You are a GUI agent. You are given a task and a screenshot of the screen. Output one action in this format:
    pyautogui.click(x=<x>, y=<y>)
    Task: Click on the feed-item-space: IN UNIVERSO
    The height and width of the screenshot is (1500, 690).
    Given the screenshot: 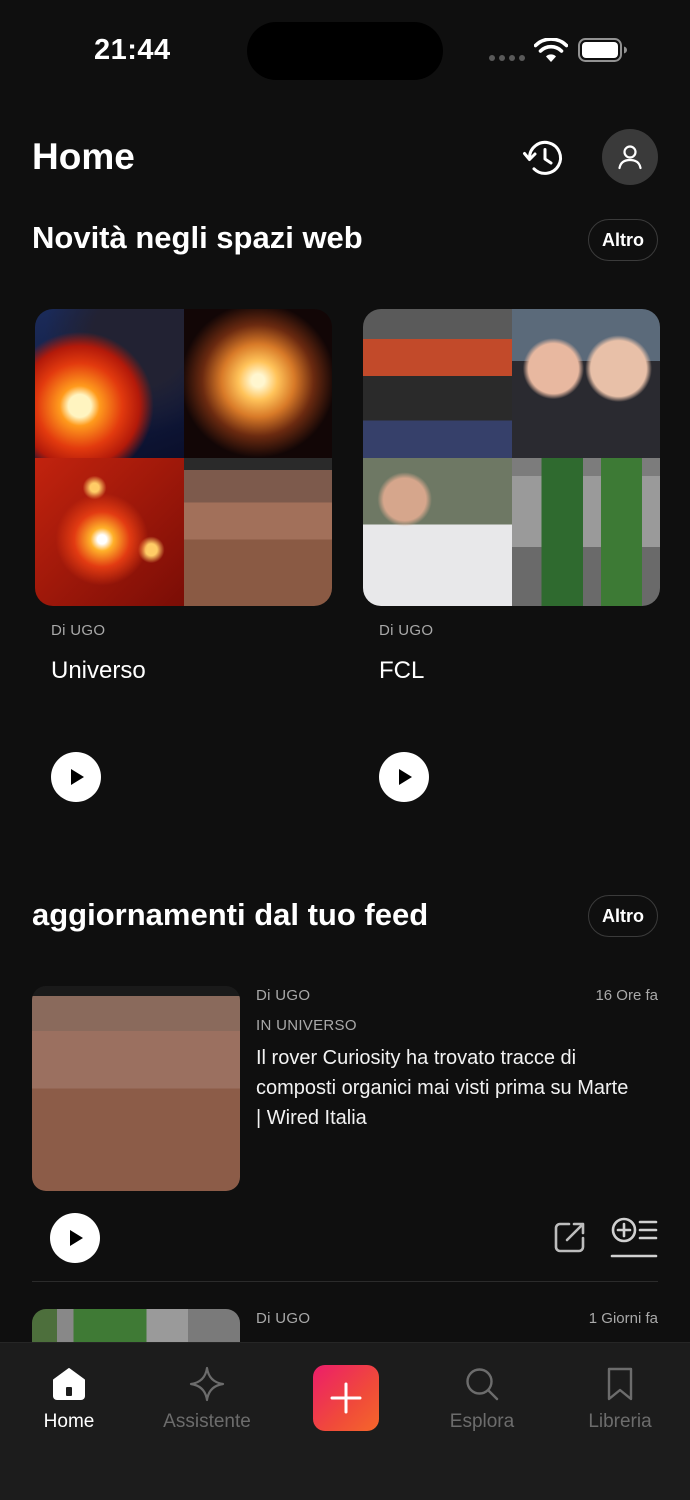 What is the action you would take?
    pyautogui.click(x=306, y=1025)
    